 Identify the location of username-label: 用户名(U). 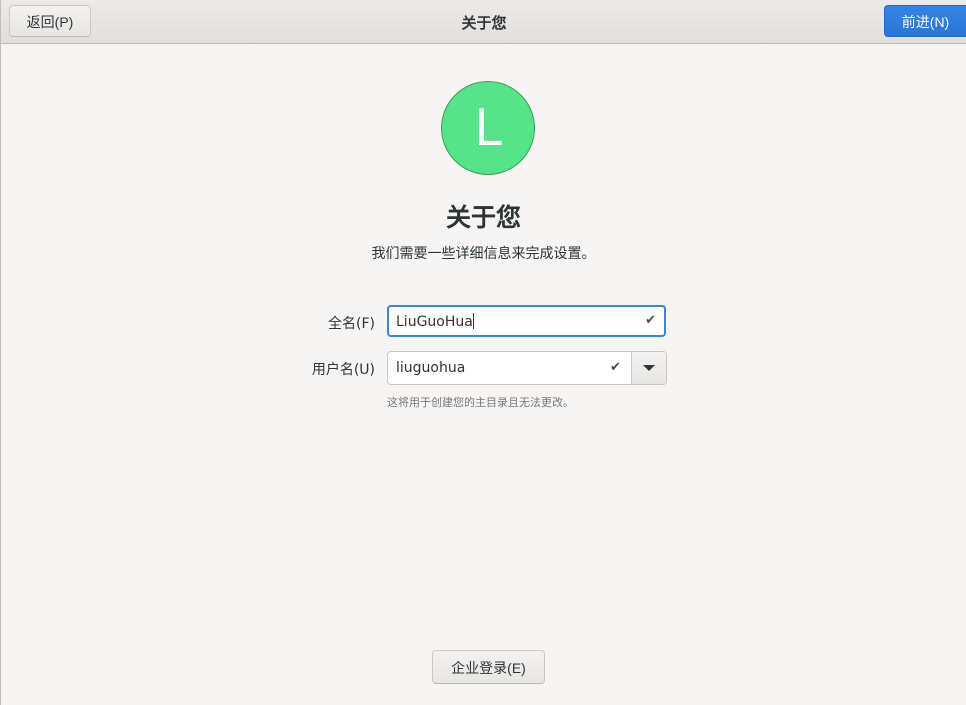
(343, 370).